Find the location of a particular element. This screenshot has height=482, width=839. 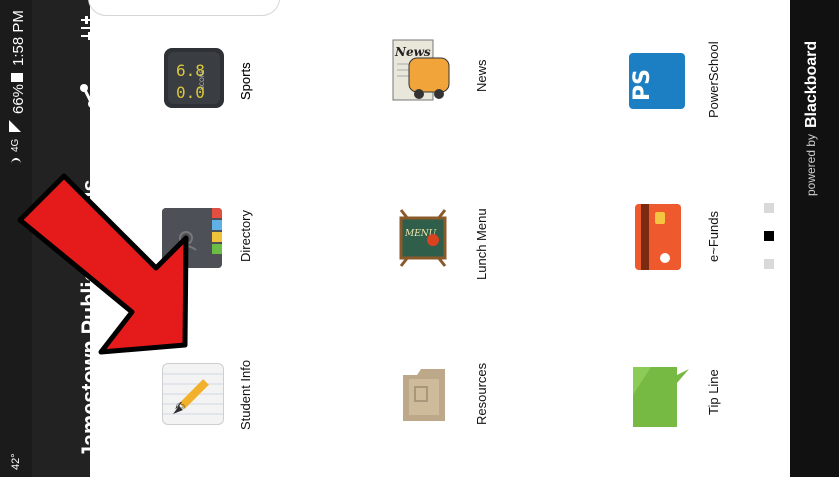

wifi-icon is located at coordinates (16, 164).